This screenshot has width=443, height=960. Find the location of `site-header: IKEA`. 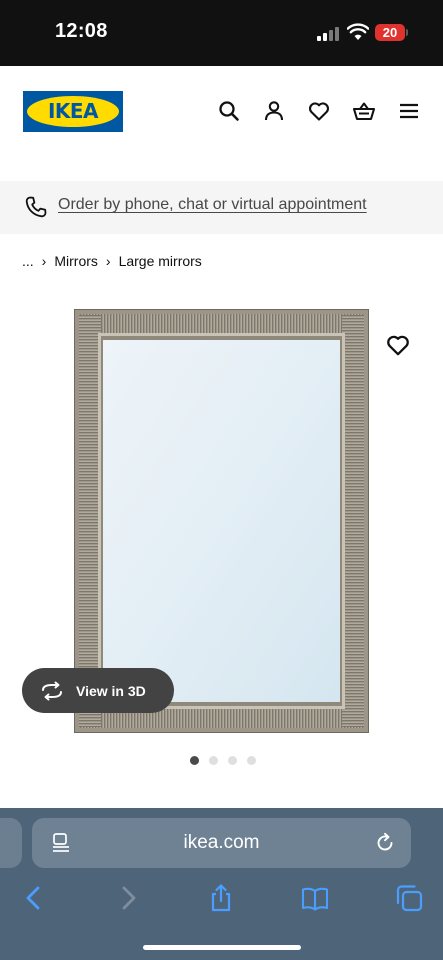

site-header: IKEA is located at coordinates (221, 123).